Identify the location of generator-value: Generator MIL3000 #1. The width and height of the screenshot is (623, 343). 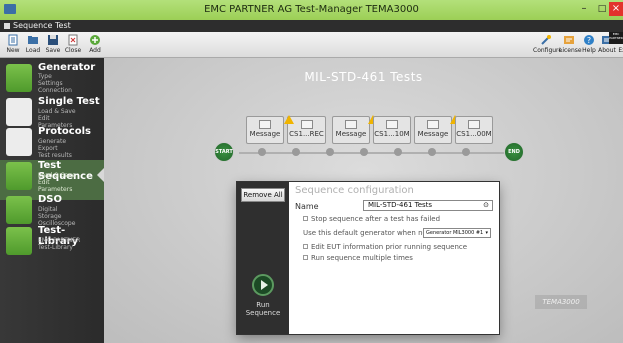
(455, 233).